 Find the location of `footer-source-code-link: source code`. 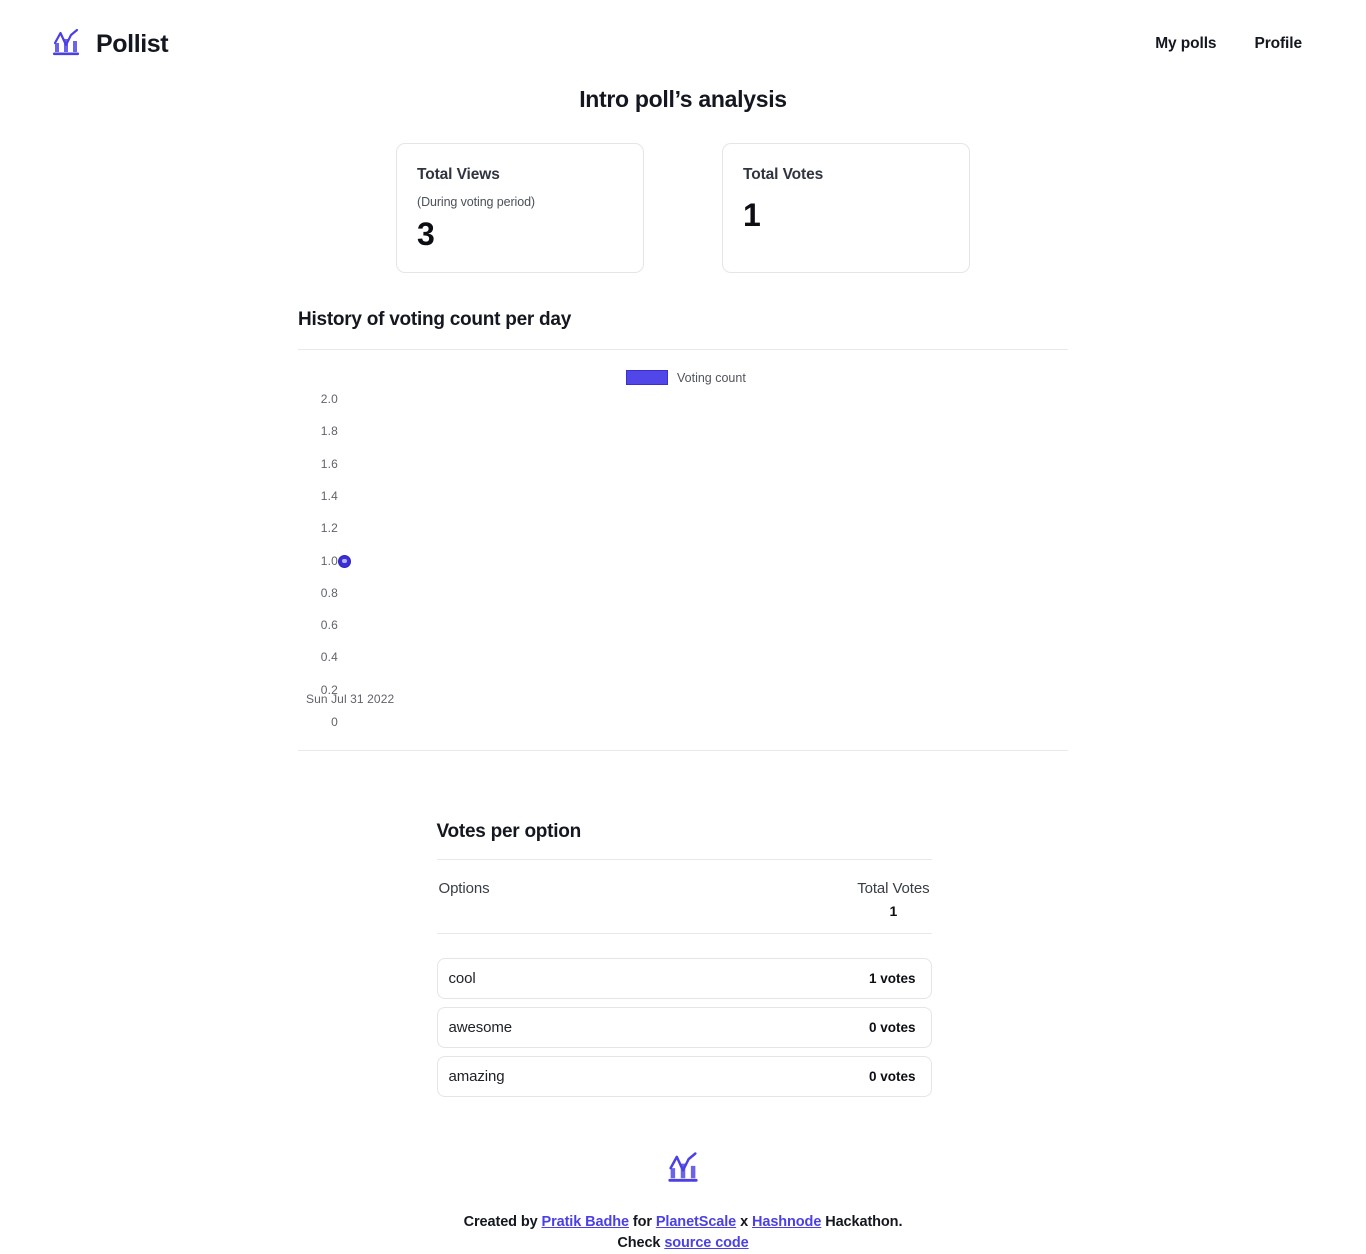

footer-source-code-link: source code is located at coordinates (706, 1243).